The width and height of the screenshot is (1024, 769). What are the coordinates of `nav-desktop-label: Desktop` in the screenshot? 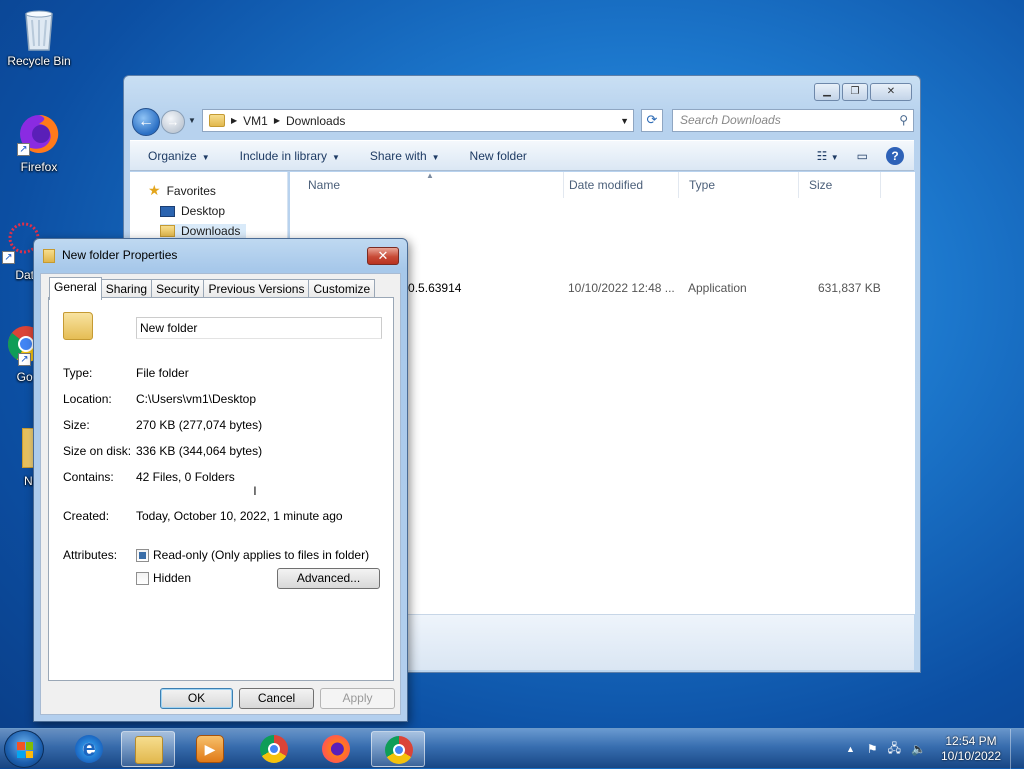 It's located at (203, 211).